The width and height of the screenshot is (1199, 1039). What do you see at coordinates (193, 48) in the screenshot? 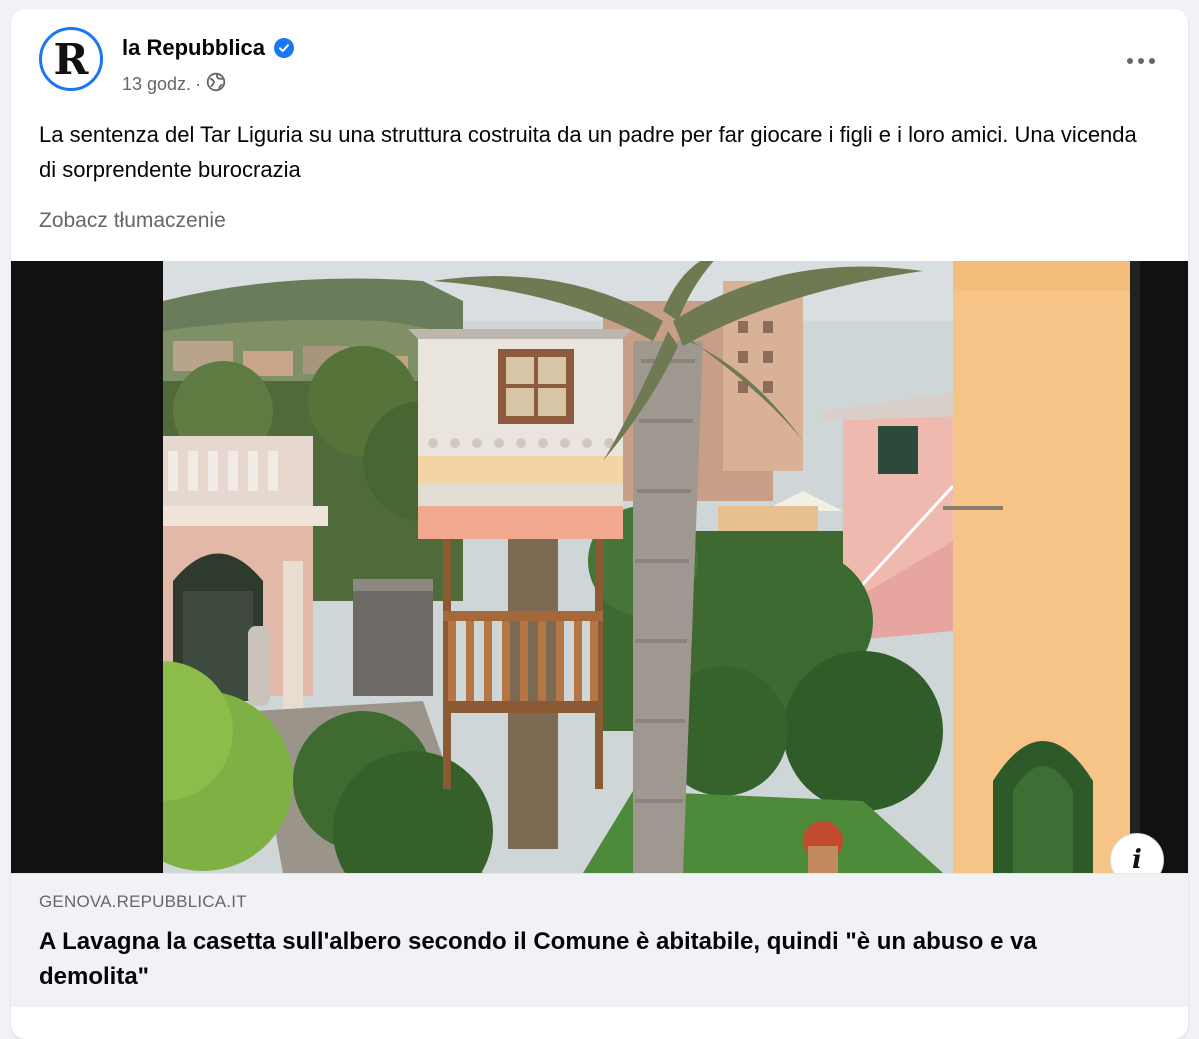
I see `page-name: la Repubblica` at bounding box center [193, 48].